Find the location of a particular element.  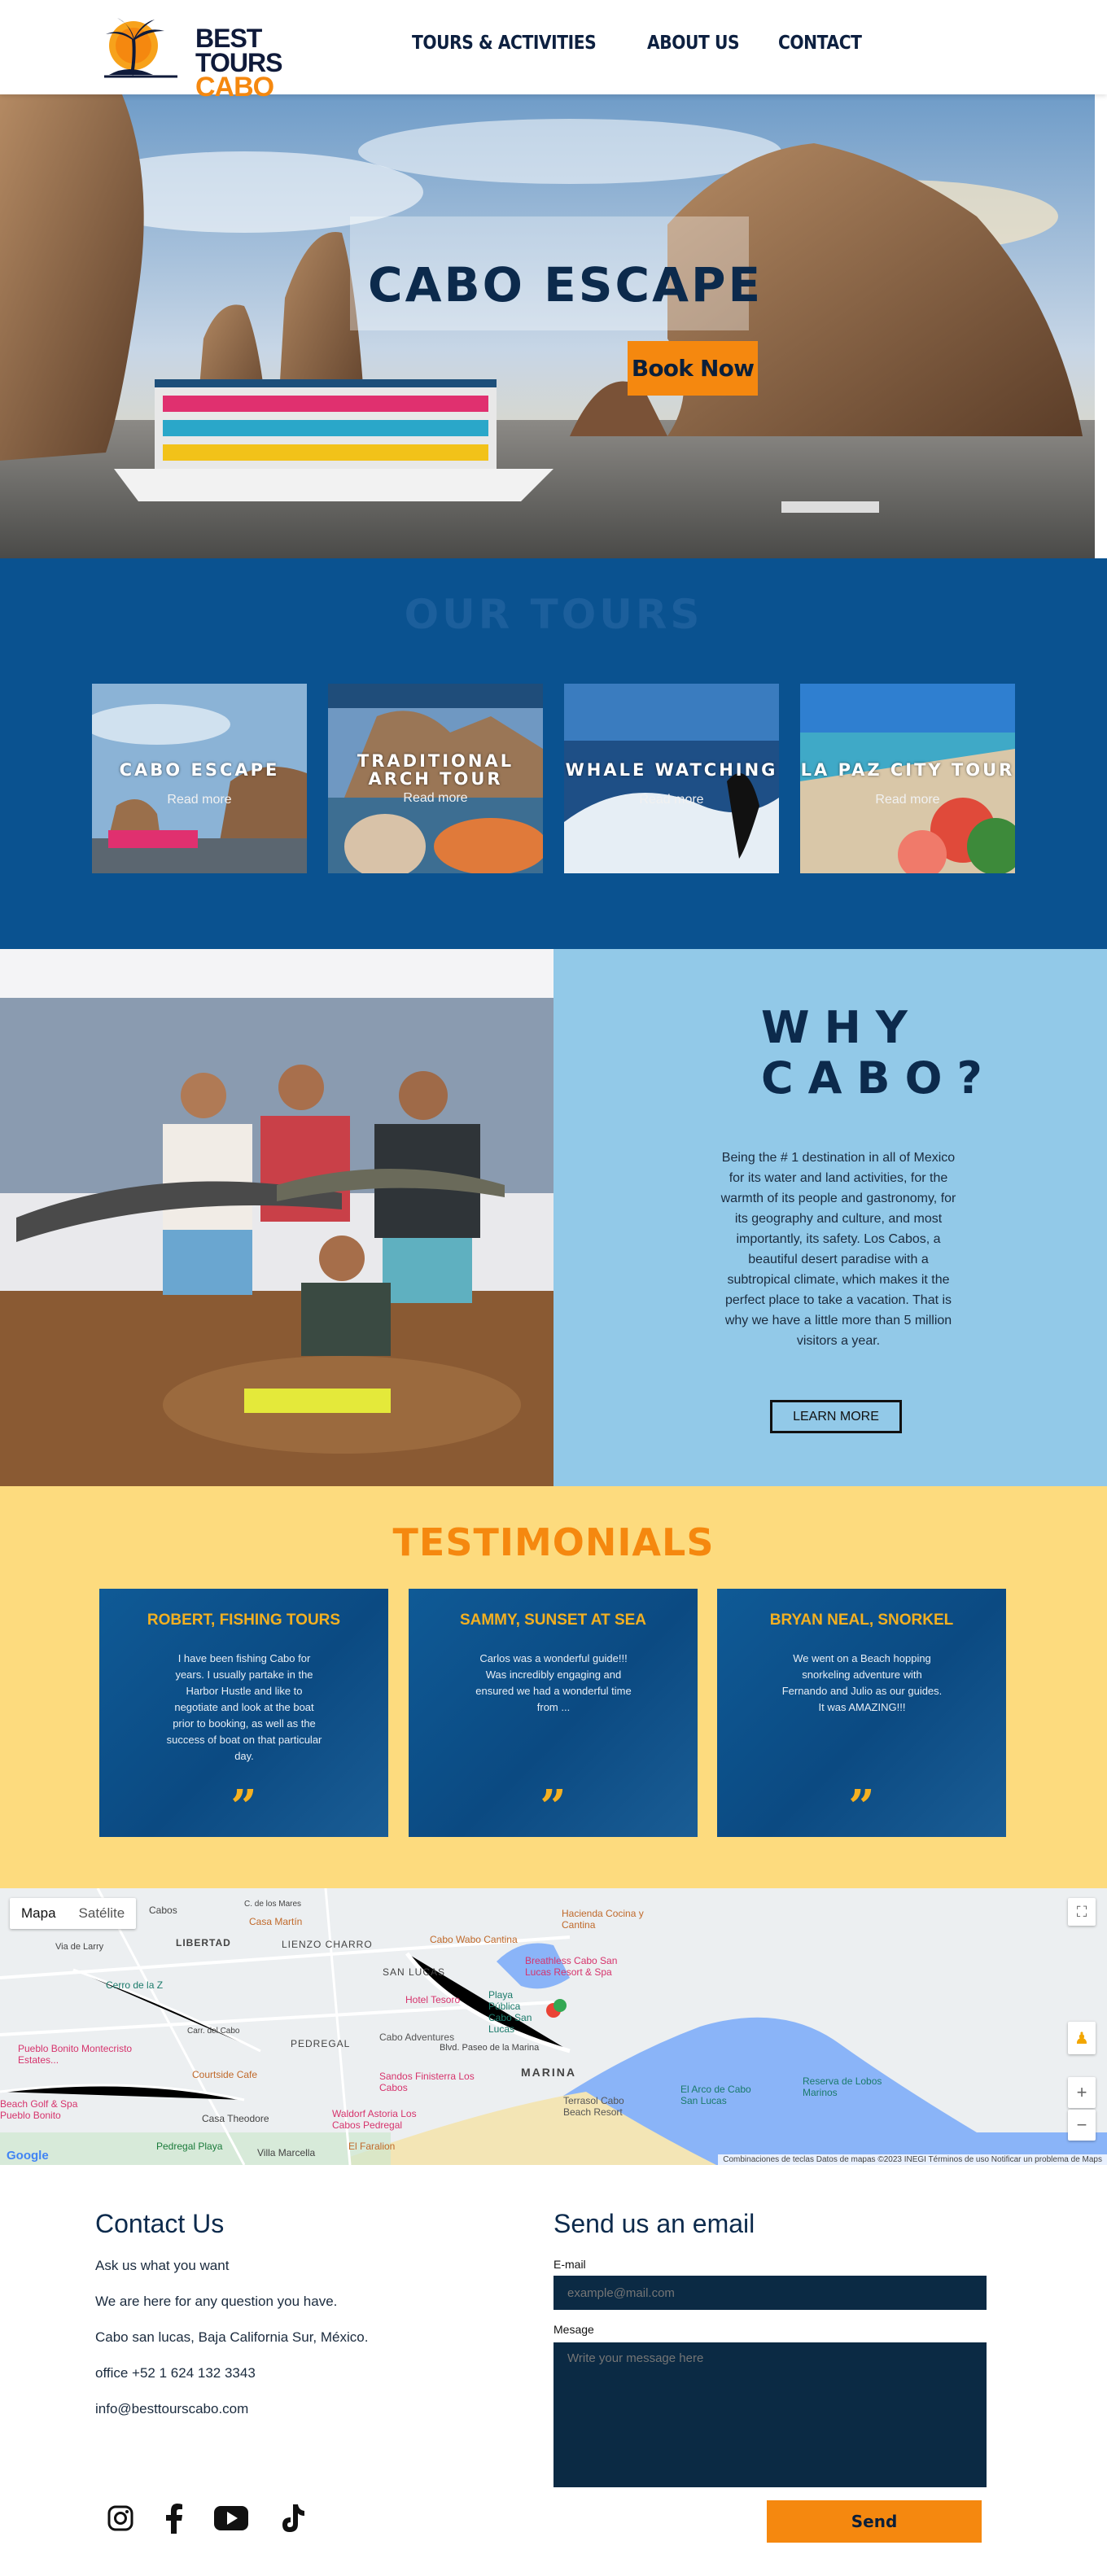

email-label: E-mail is located at coordinates (570, 2264).